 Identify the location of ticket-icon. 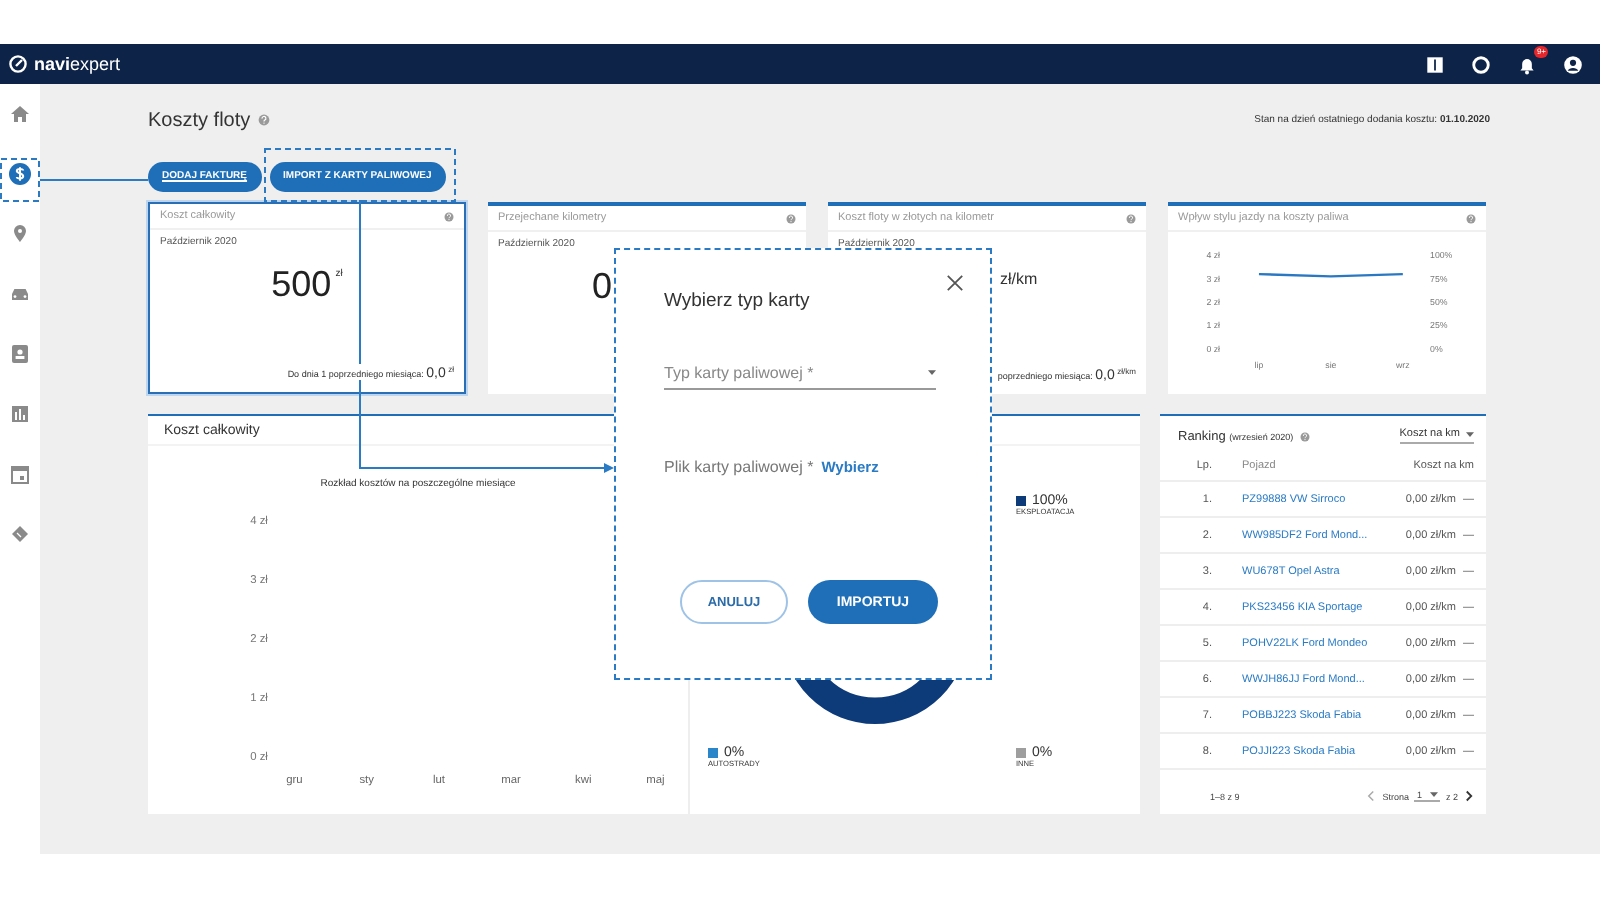
(20, 534).